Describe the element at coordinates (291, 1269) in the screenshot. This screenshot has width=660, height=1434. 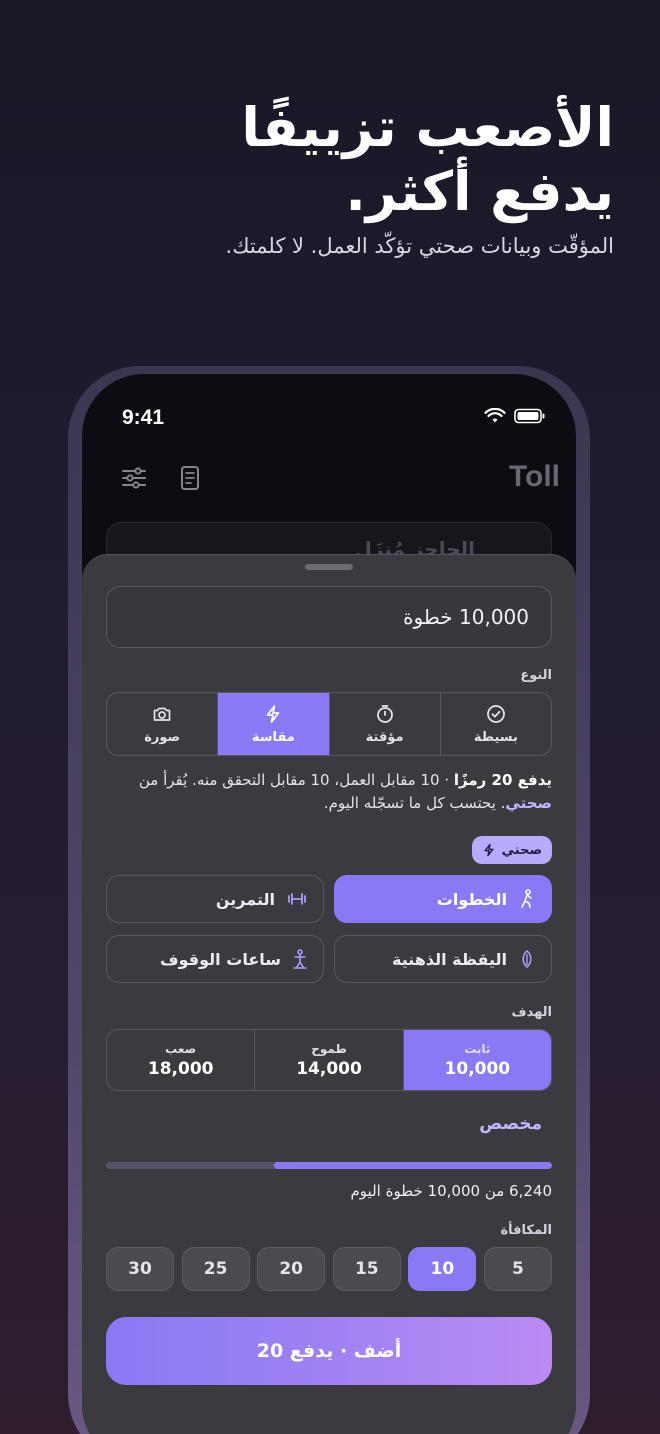
I see `reward-chip: 20` at that location.